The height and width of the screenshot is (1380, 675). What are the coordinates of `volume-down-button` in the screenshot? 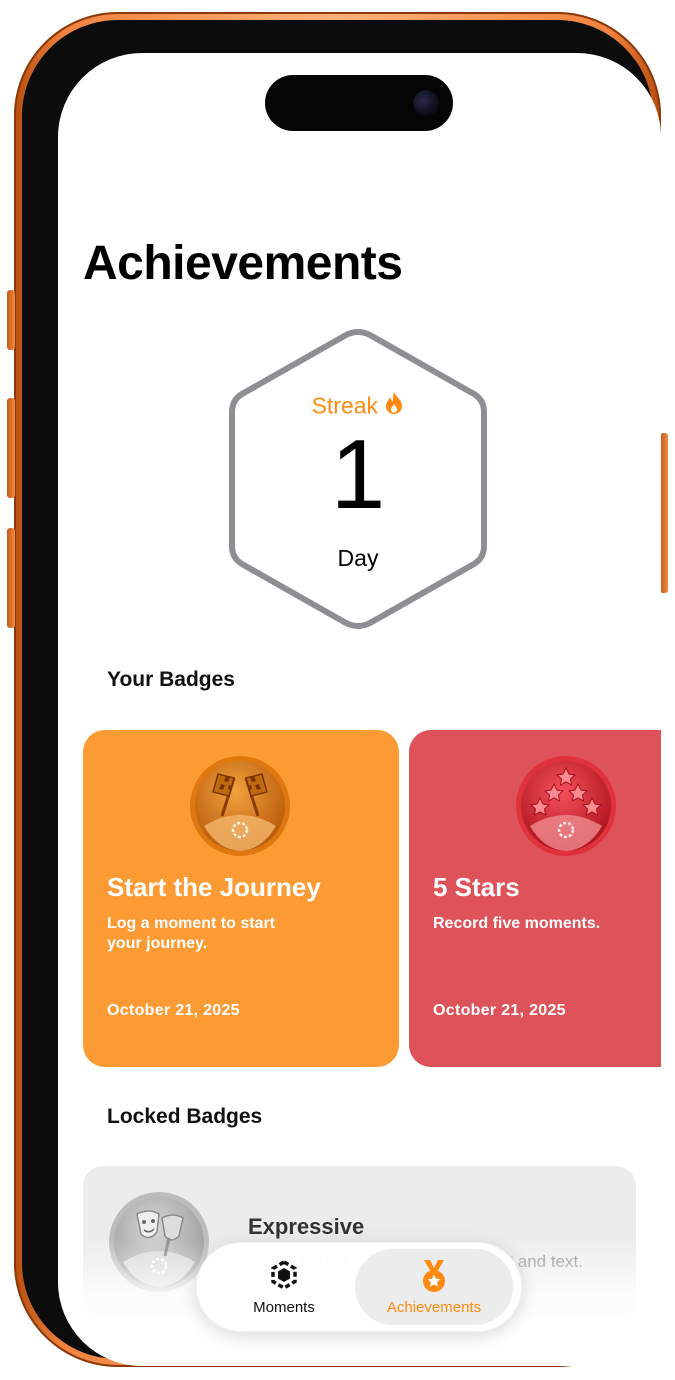 It's located at (11, 578).